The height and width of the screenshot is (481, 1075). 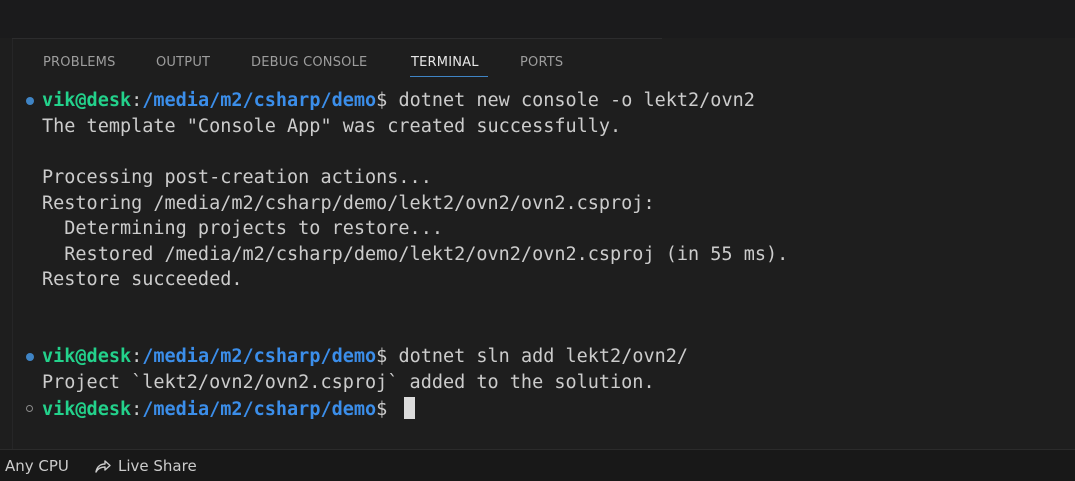 I want to click on tab-ports: PORTS, so click(x=541, y=62).